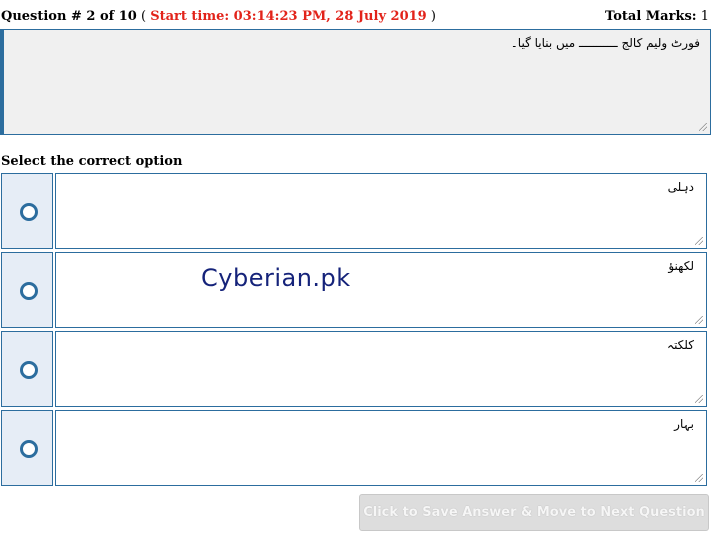 This screenshot has height=534, width=715. What do you see at coordinates (92, 161) in the screenshot?
I see `instruction-label: Select the correct option` at bounding box center [92, 161].